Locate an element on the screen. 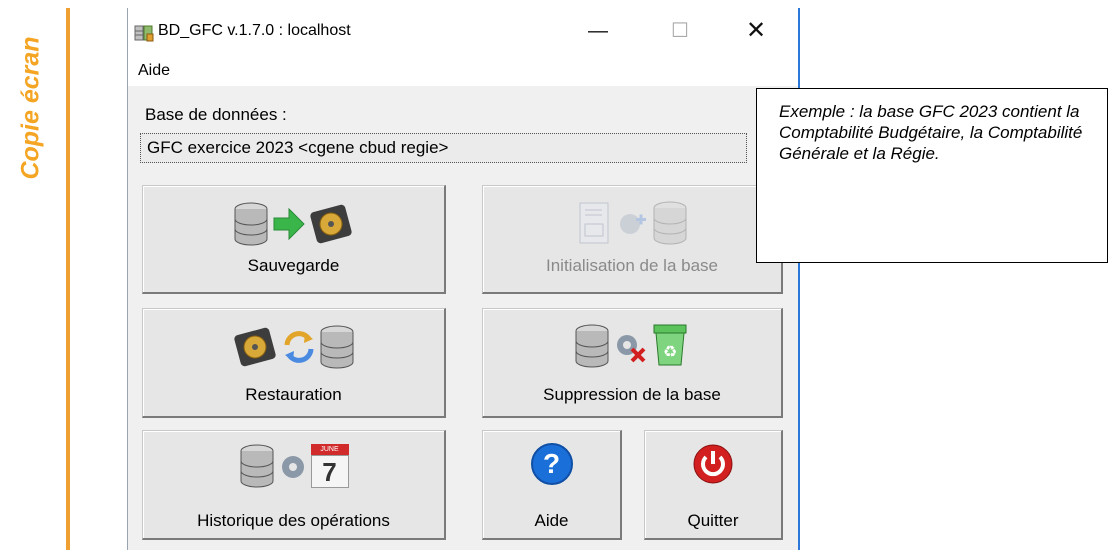  close-icon: ✕ is located at coordinates (756, 30).